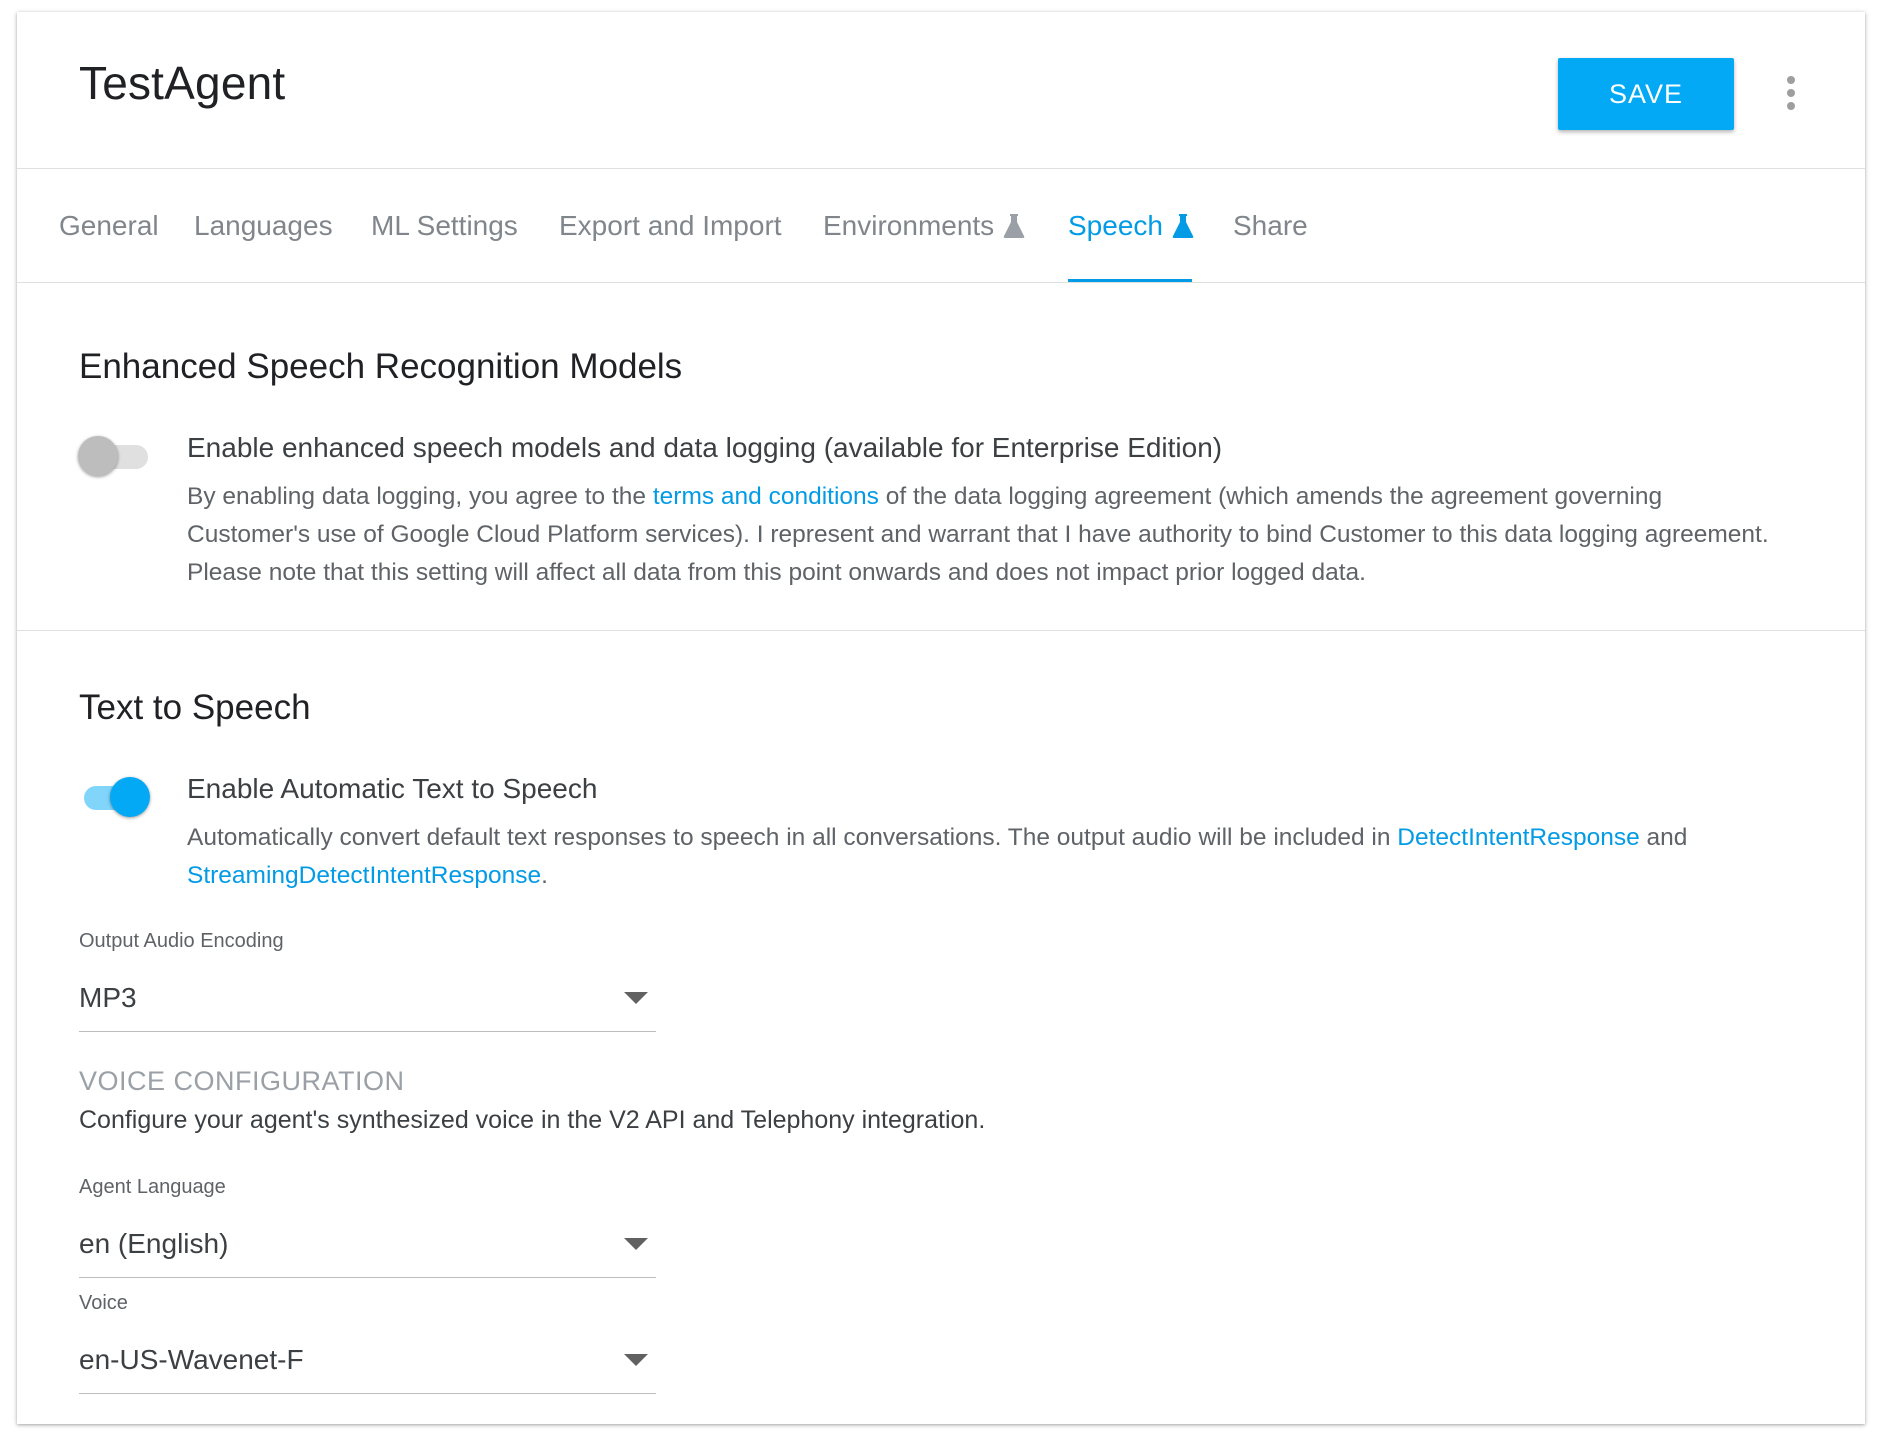 This screenshot has height=1445, width=1883. What do you see at coordinates (242, 1081) in the screenshot?
I see `voice-configuration-heading: VOICE CONFIGURATION` at bounding box center [242, 1081].